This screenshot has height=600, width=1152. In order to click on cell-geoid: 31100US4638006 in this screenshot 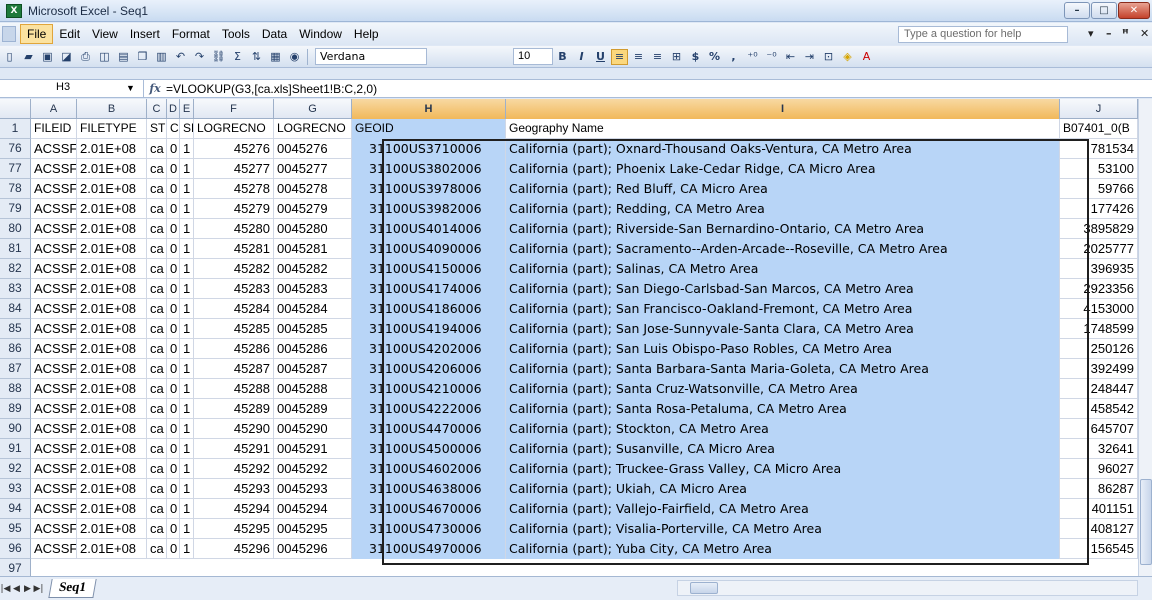, I will do `click(429, 489)`.